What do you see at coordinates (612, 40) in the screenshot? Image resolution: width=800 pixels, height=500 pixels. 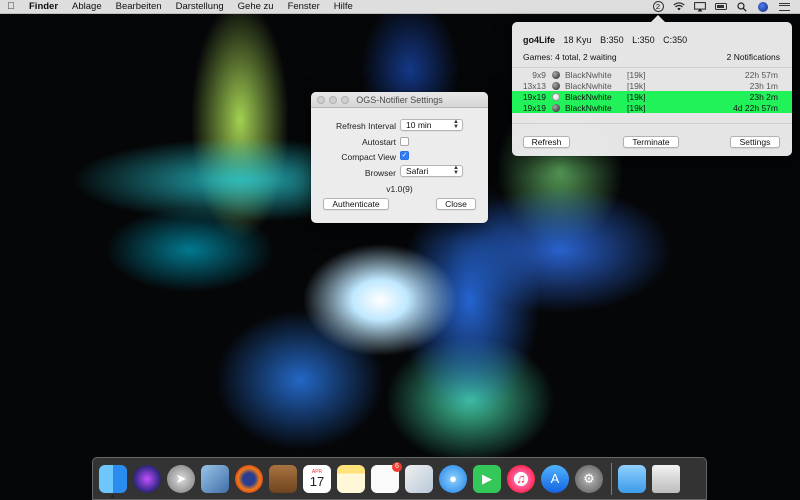 I see `stat-b: B:350` at bounding box center [612, 40].